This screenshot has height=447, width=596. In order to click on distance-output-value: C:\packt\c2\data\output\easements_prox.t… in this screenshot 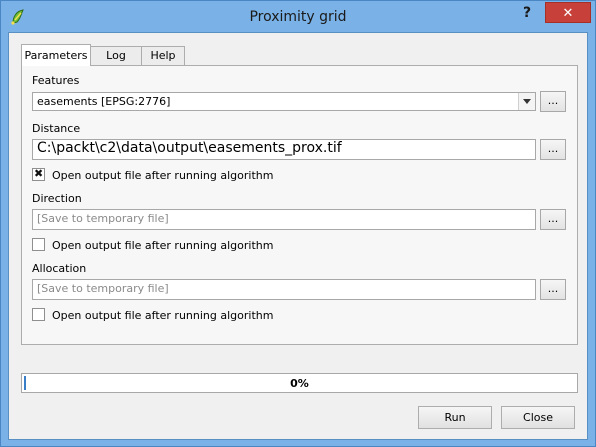, I will do `click(189, 148)`.